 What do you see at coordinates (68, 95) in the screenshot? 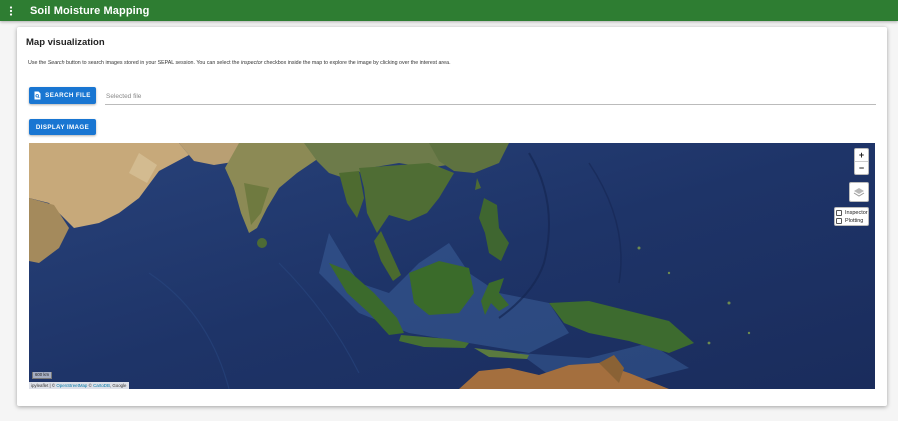
I see `search-file-label: SEARCH FILE` at bounding box center [68, 95].